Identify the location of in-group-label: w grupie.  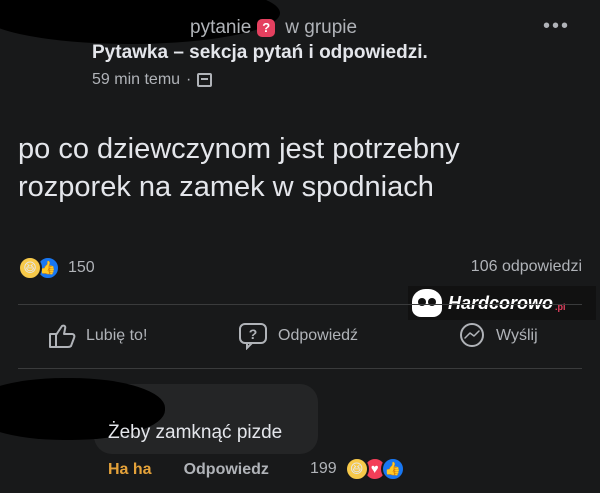
(321, 27).